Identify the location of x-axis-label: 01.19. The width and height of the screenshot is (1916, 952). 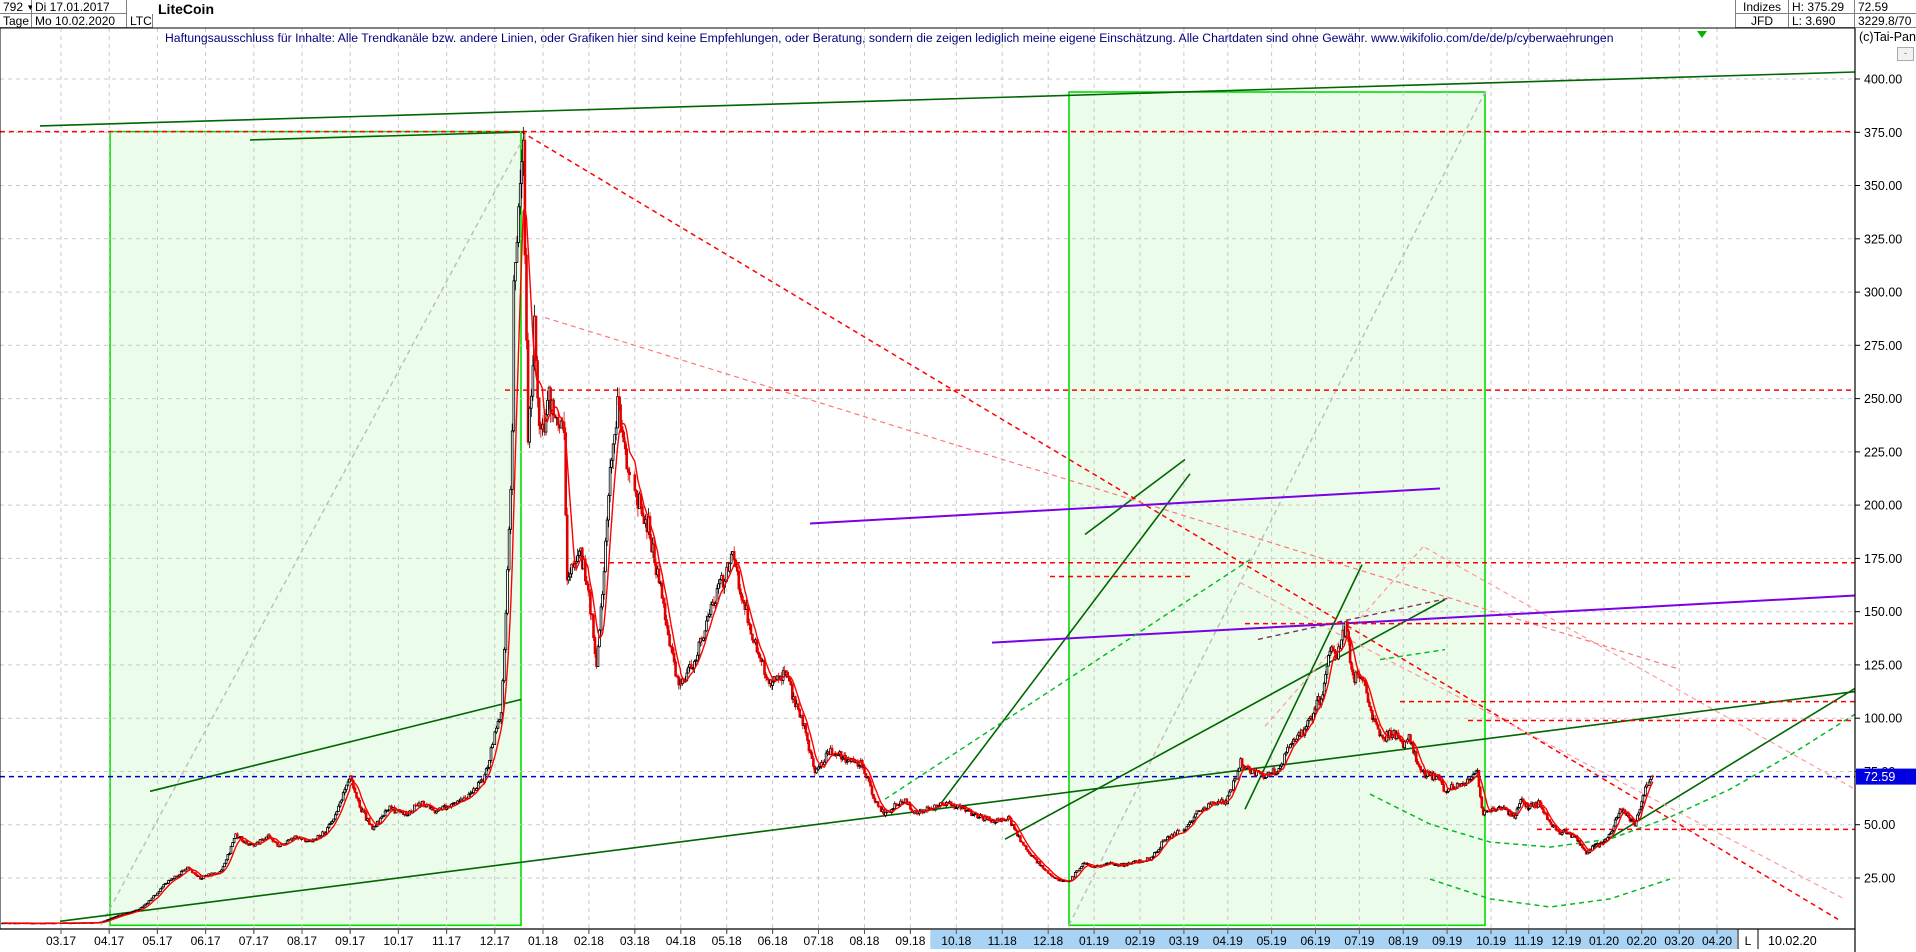
(1094, 941).